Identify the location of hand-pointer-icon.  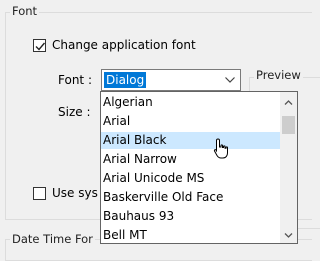
(220, 148).